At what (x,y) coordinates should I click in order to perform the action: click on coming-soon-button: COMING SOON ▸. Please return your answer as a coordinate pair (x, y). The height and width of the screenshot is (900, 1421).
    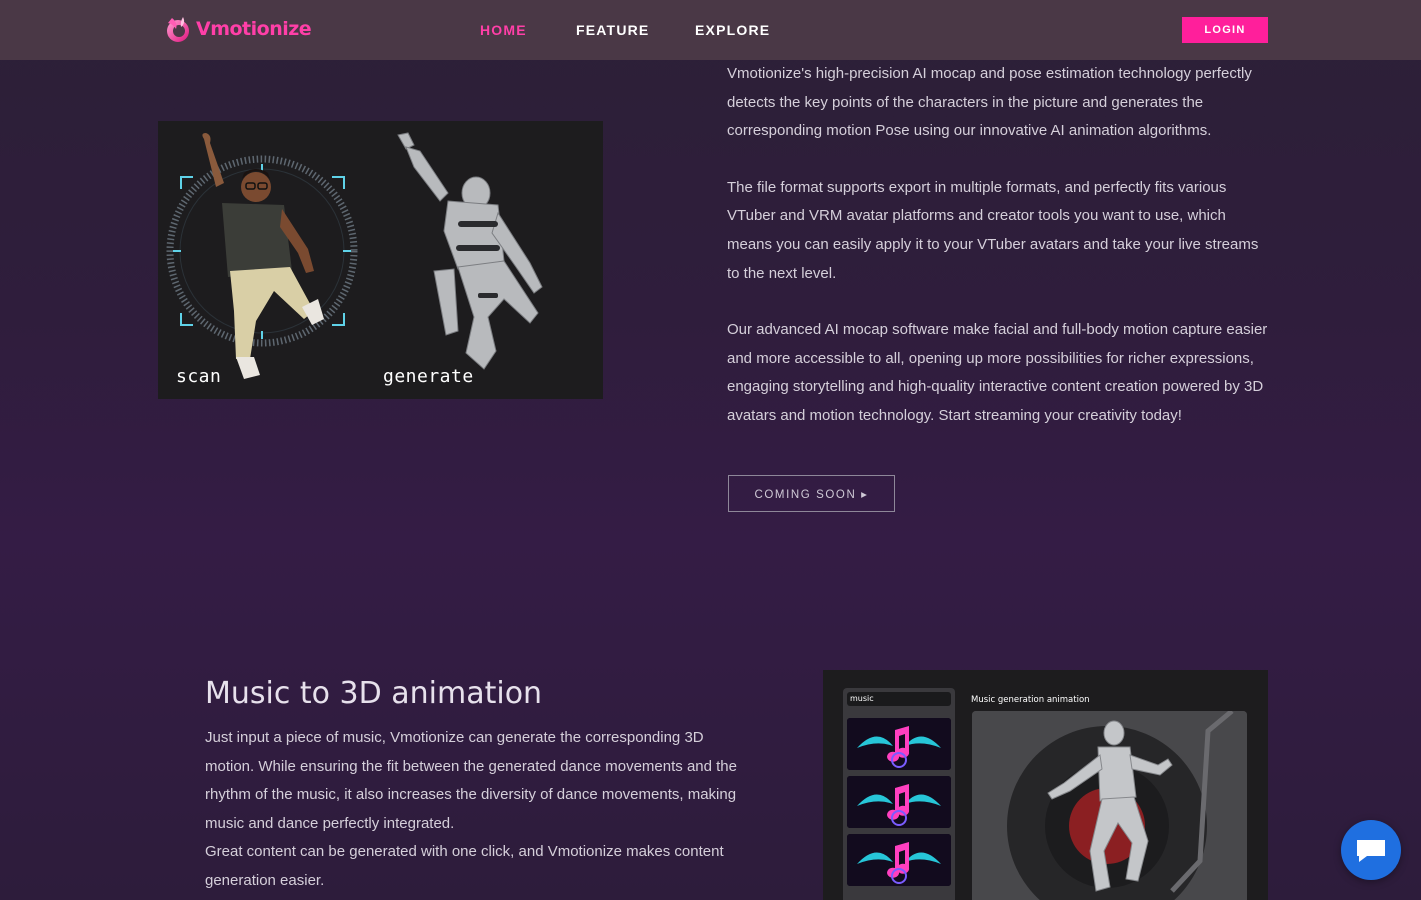
    Looking at the image, I should click on (811, 493).